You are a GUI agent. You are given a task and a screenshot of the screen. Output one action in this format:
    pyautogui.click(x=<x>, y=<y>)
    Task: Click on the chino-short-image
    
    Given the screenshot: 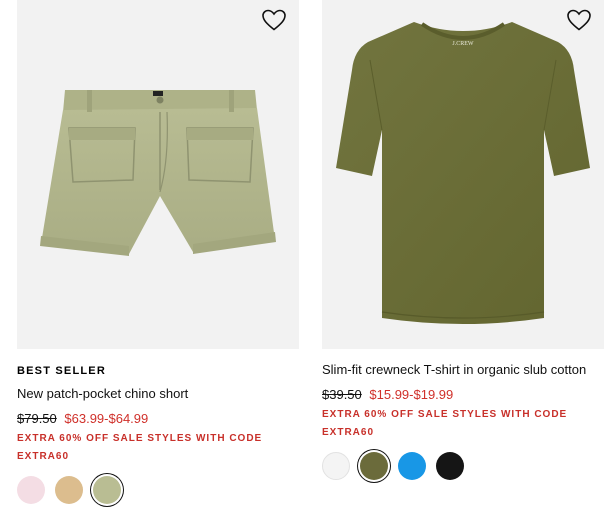 What is the action you would take?
    pyautogui.click(x=158, y=173)
    